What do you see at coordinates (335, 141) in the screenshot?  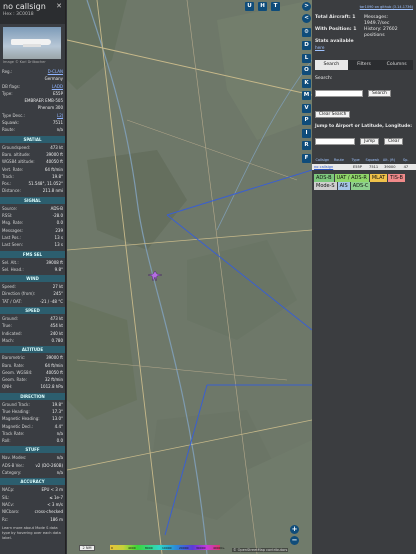 I see `jump-input` at bounding box center [335, 141].